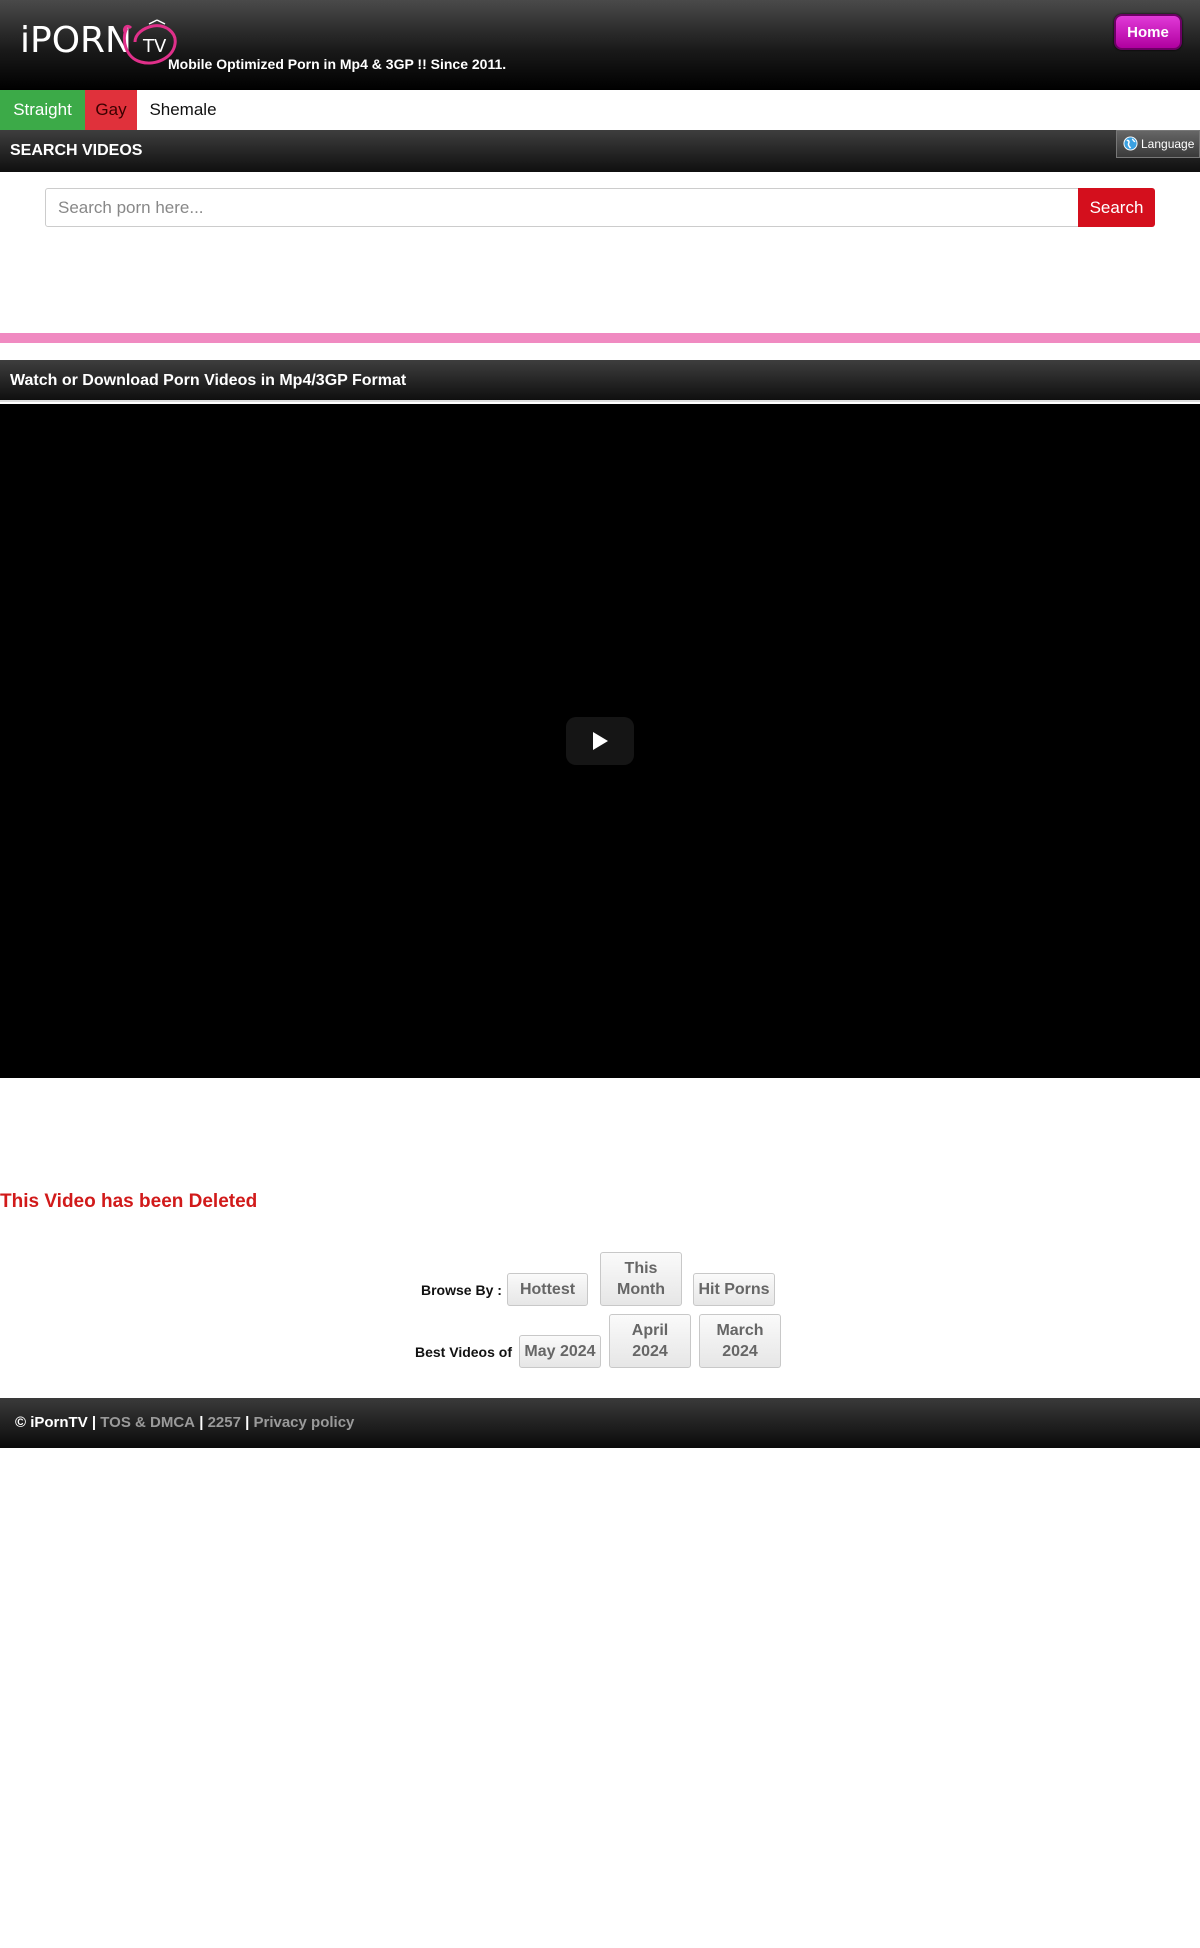  What do you see at coordinates (600, 110) in the screenshot?
I see `category-tabs: Straight Gay Shemale` at bounding box center [600, 110].